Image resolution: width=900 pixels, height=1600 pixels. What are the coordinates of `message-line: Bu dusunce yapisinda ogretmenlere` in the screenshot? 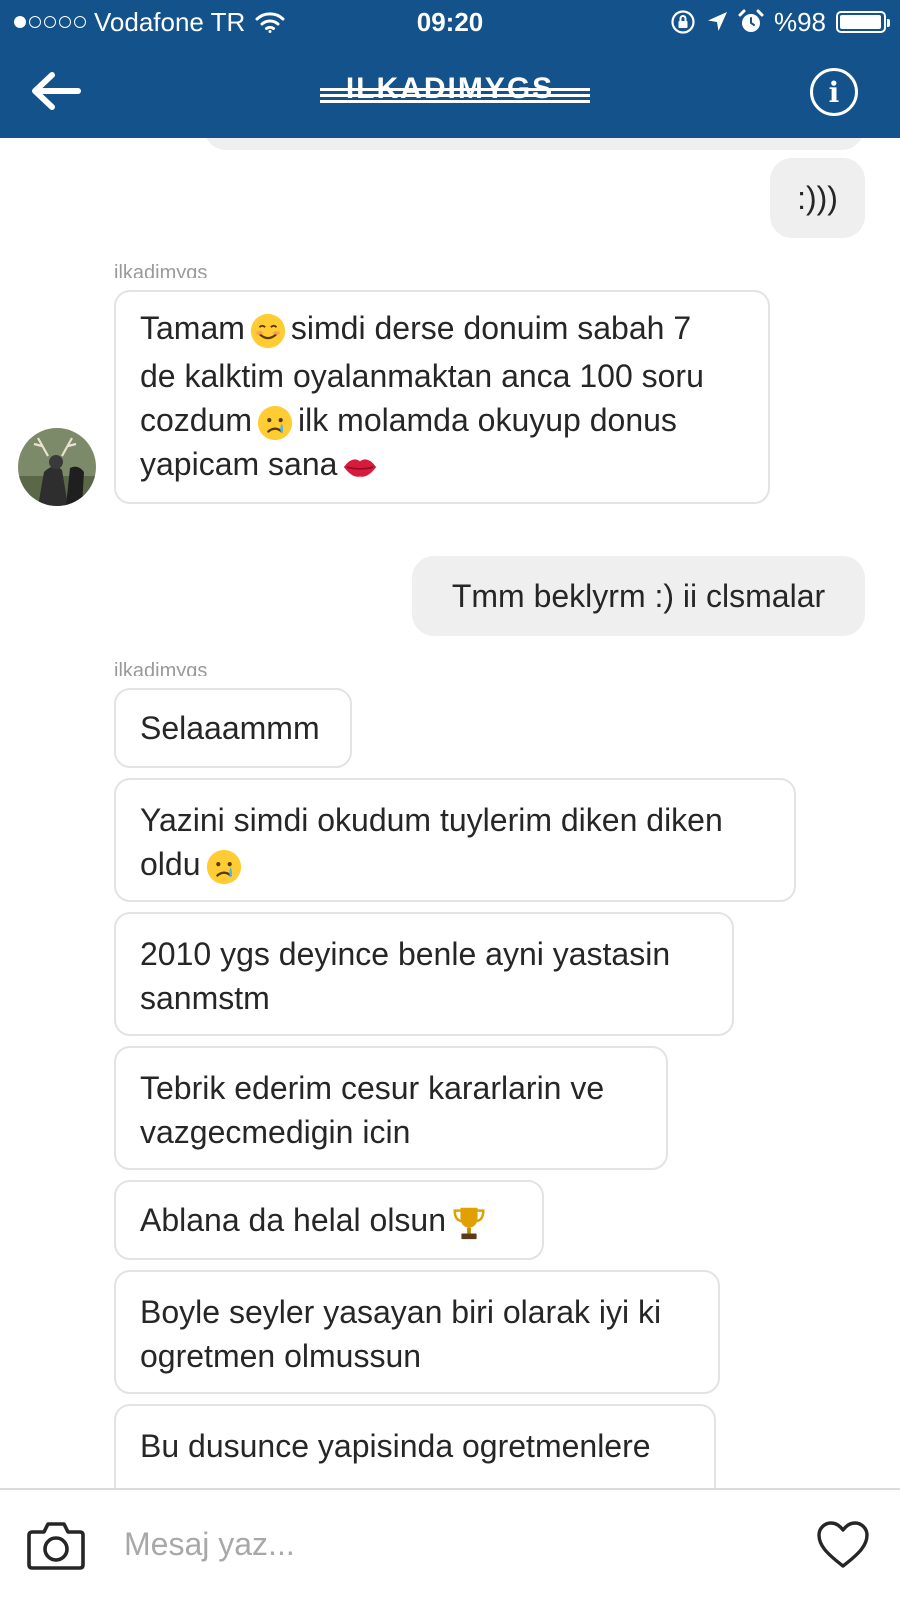 It's located at (395, 1446).